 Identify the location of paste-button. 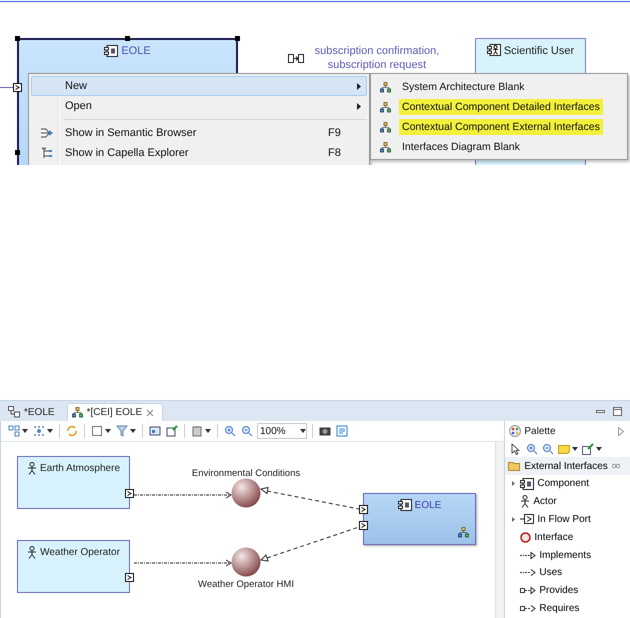
(201, 431).